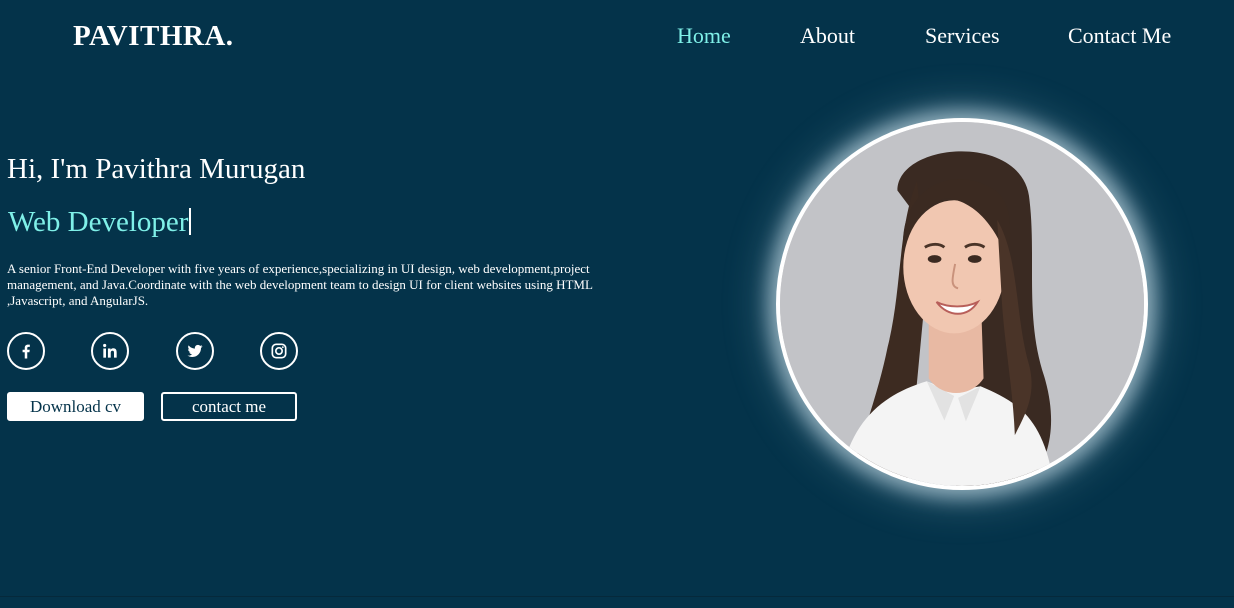  I want to click on download-cv-button: Download cv, so click(75, 406).